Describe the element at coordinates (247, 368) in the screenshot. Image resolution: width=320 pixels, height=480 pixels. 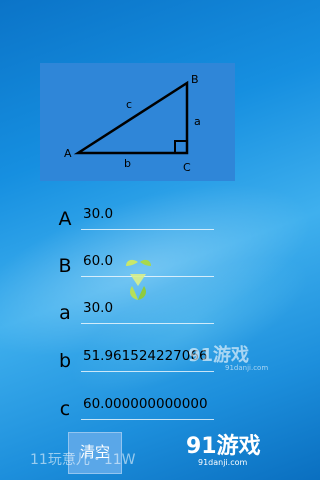
I see `watermark-logo-side-site: 91danji.com` at that location.